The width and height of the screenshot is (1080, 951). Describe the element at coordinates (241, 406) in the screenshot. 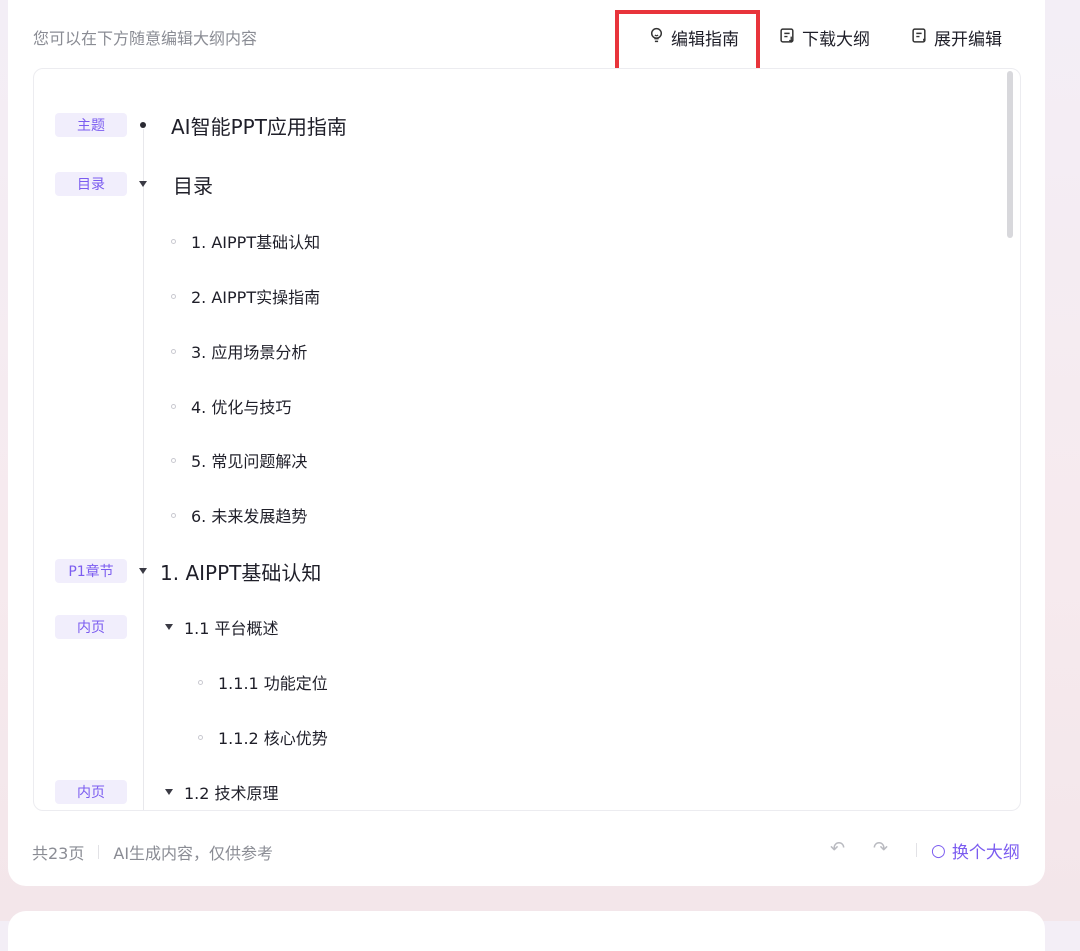

I see `toc-item-4: 4. 优化与技巧` at that location.